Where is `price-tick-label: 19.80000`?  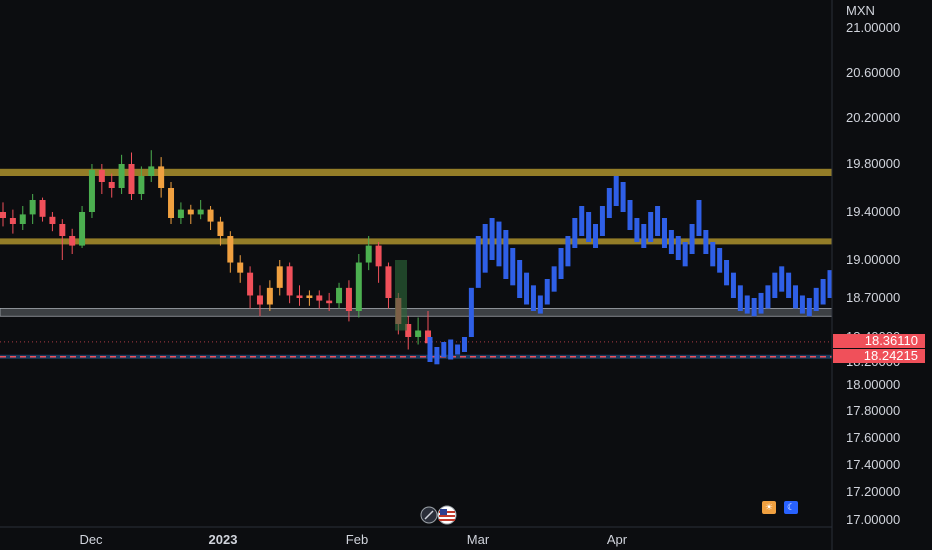 price-tick-label: 19.80000 is located at coordinates (873, 163).